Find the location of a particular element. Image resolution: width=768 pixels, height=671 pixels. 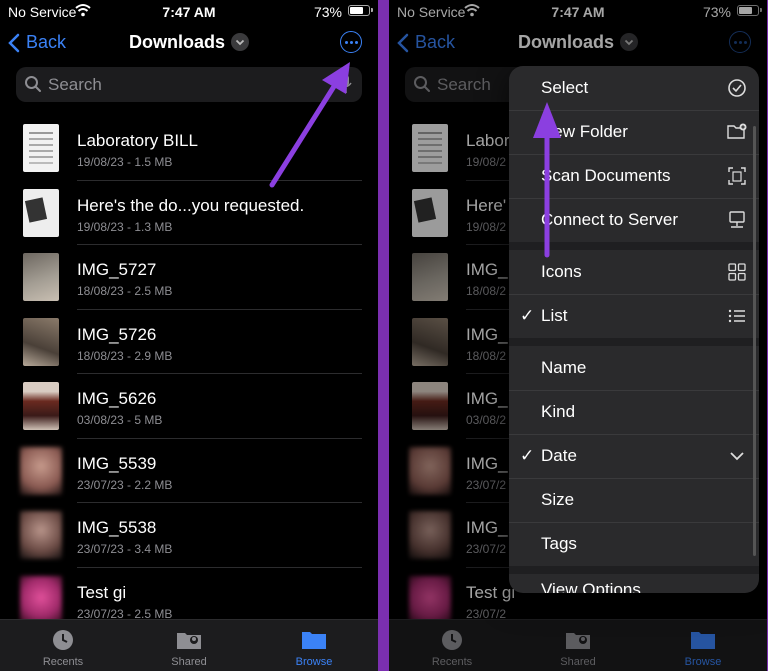

folder-title: Downloads is located at coordinates (189, 42).